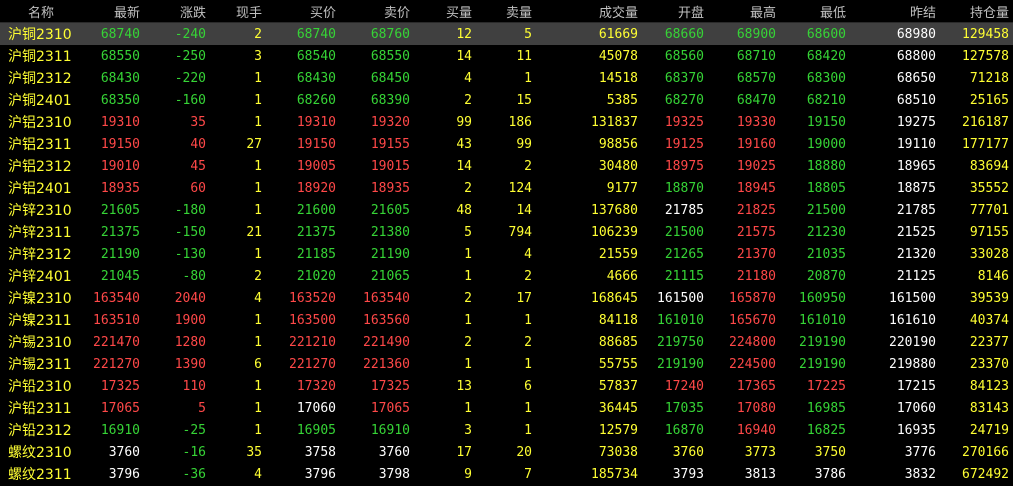  I want to click on cell-high: 68900, so click(756, 34).